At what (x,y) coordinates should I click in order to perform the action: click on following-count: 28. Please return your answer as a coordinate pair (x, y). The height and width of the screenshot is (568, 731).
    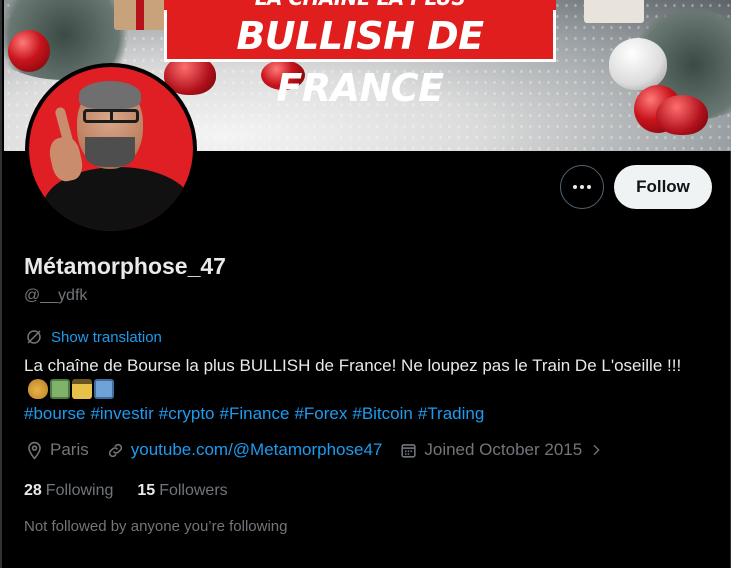
    Looking at the image, I should click on (33, 490).